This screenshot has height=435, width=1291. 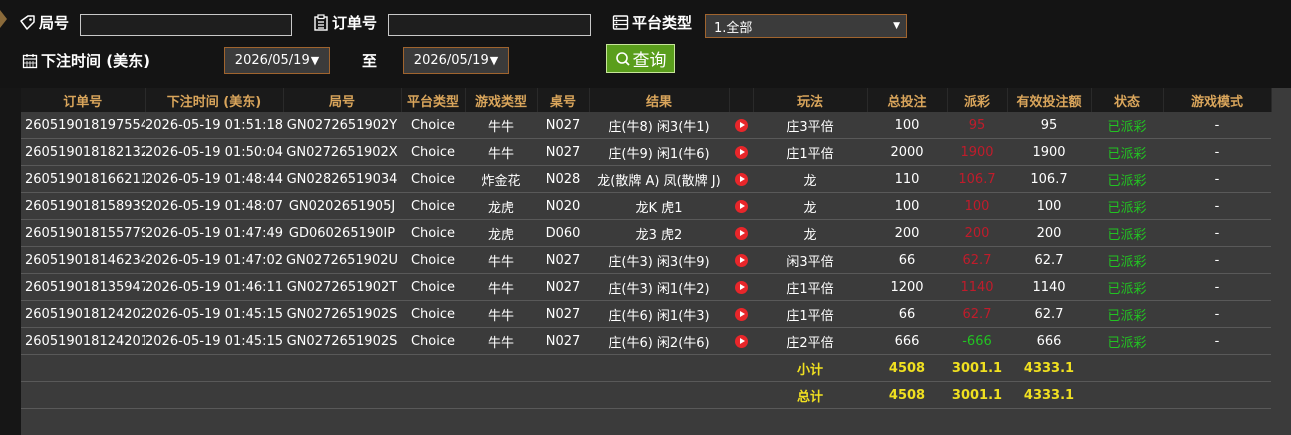 What do you see at coordinates (83, 233) in the screenshot?
I see `cell-order: 260519018155779` at bounding box center [83, 233].